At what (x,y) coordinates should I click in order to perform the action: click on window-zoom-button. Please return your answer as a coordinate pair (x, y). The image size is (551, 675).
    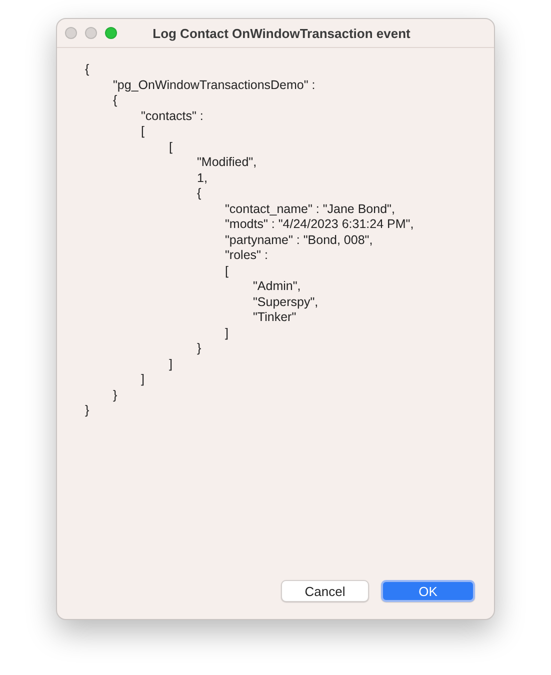
    Looking at the image, I should click on (111, 33).